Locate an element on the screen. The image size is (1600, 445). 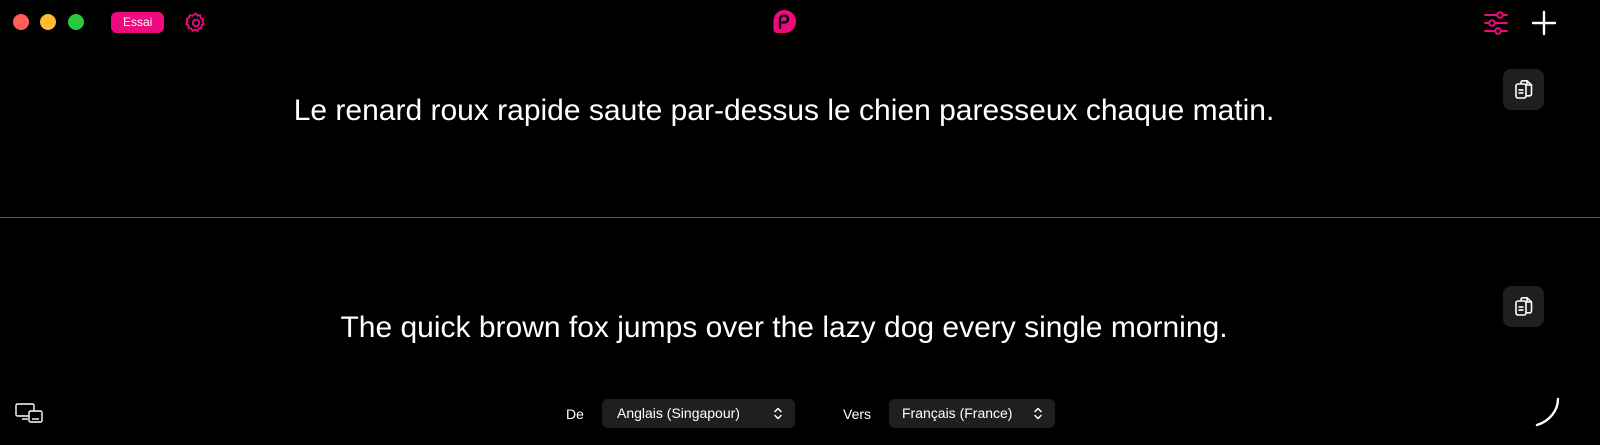
close-window-button is located at coordinates (21, 22).